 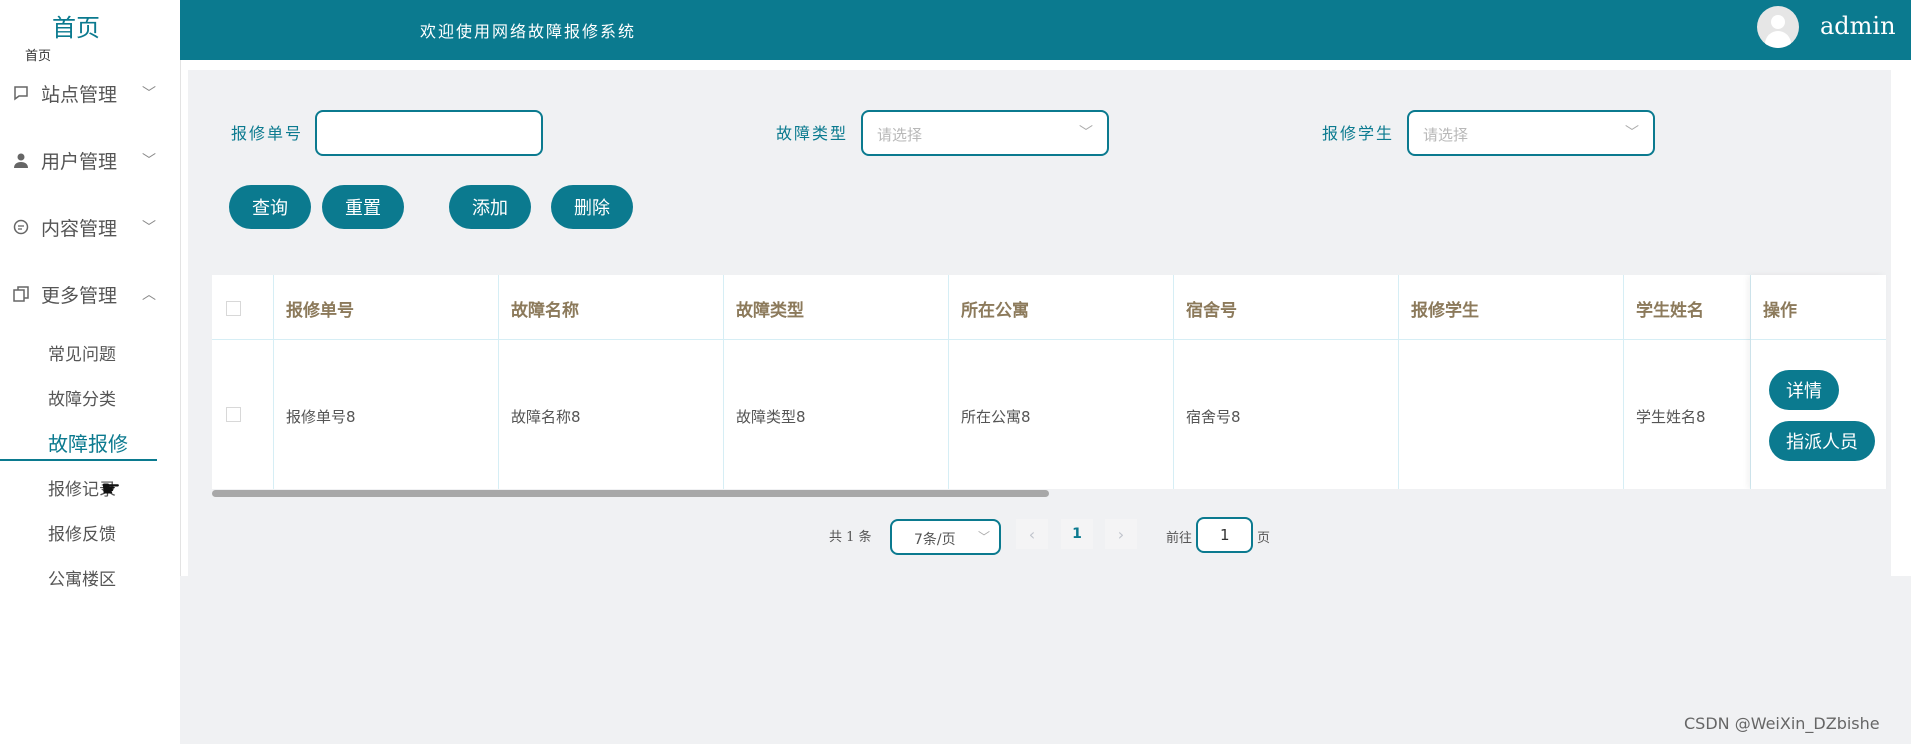 I want to click on select-all-checkbox, so click(x=233, y=308).